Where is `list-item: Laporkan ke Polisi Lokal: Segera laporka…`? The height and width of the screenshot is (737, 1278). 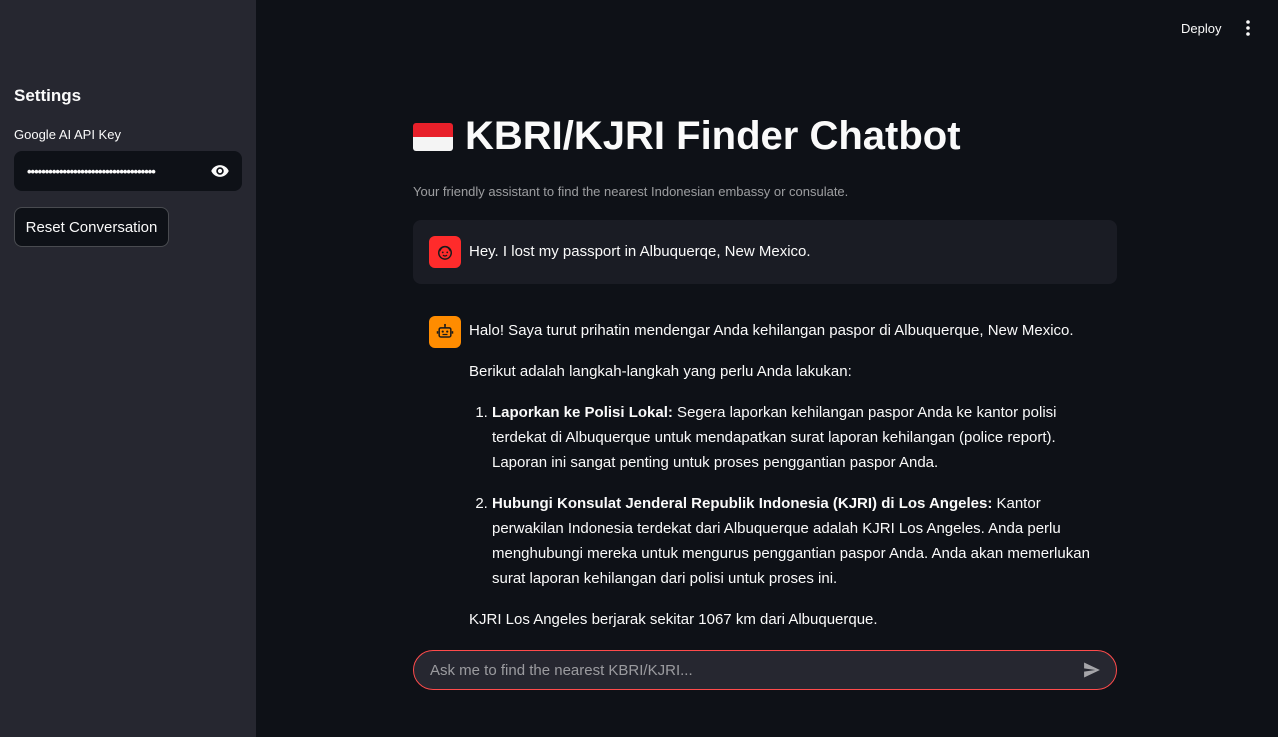
list-item: Laporkan ke Polisi Lokal: Segera laporka… is located at coordinates (800, 437).